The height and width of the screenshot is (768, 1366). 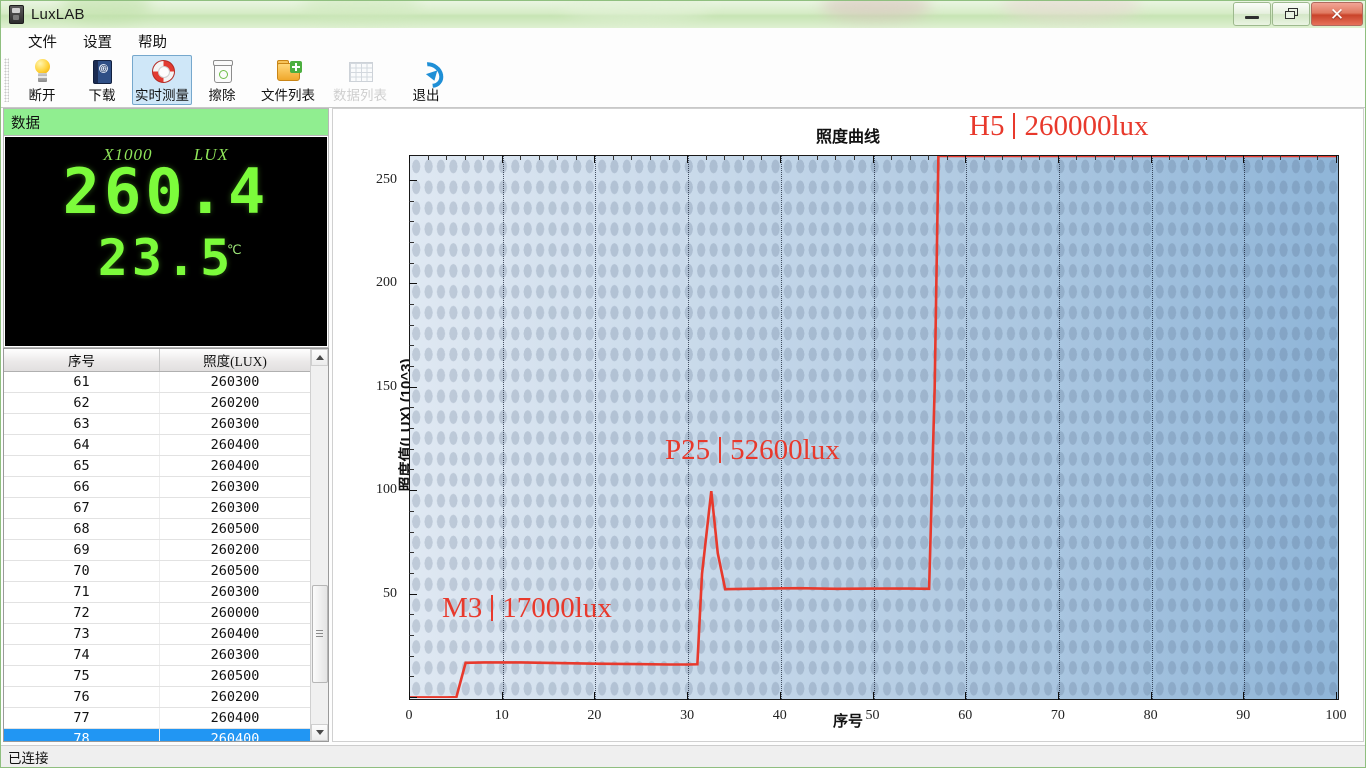 I want to click on cell-index: 77, so click(x=82, y=718).